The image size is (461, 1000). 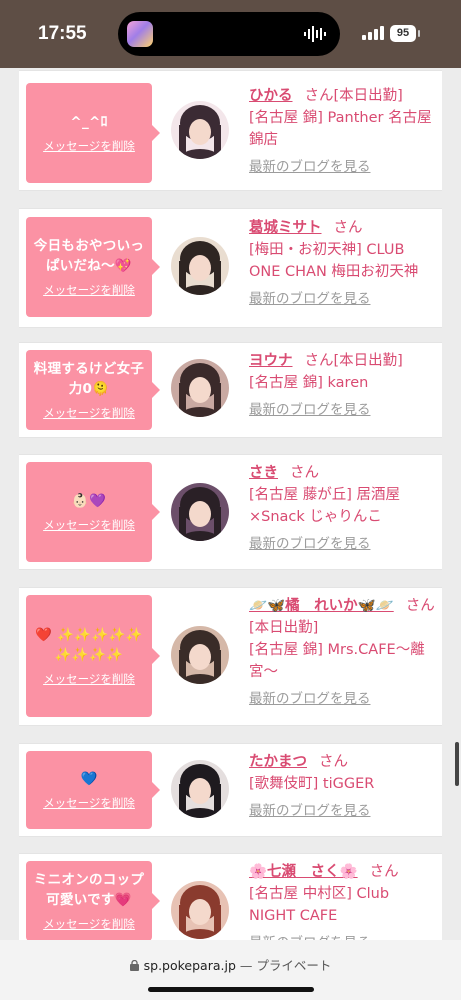 What do you see at coordinates (285, 965) in the screenshot?
I see `private-mode-label: — プライベート` at bounding box center [285, 965].